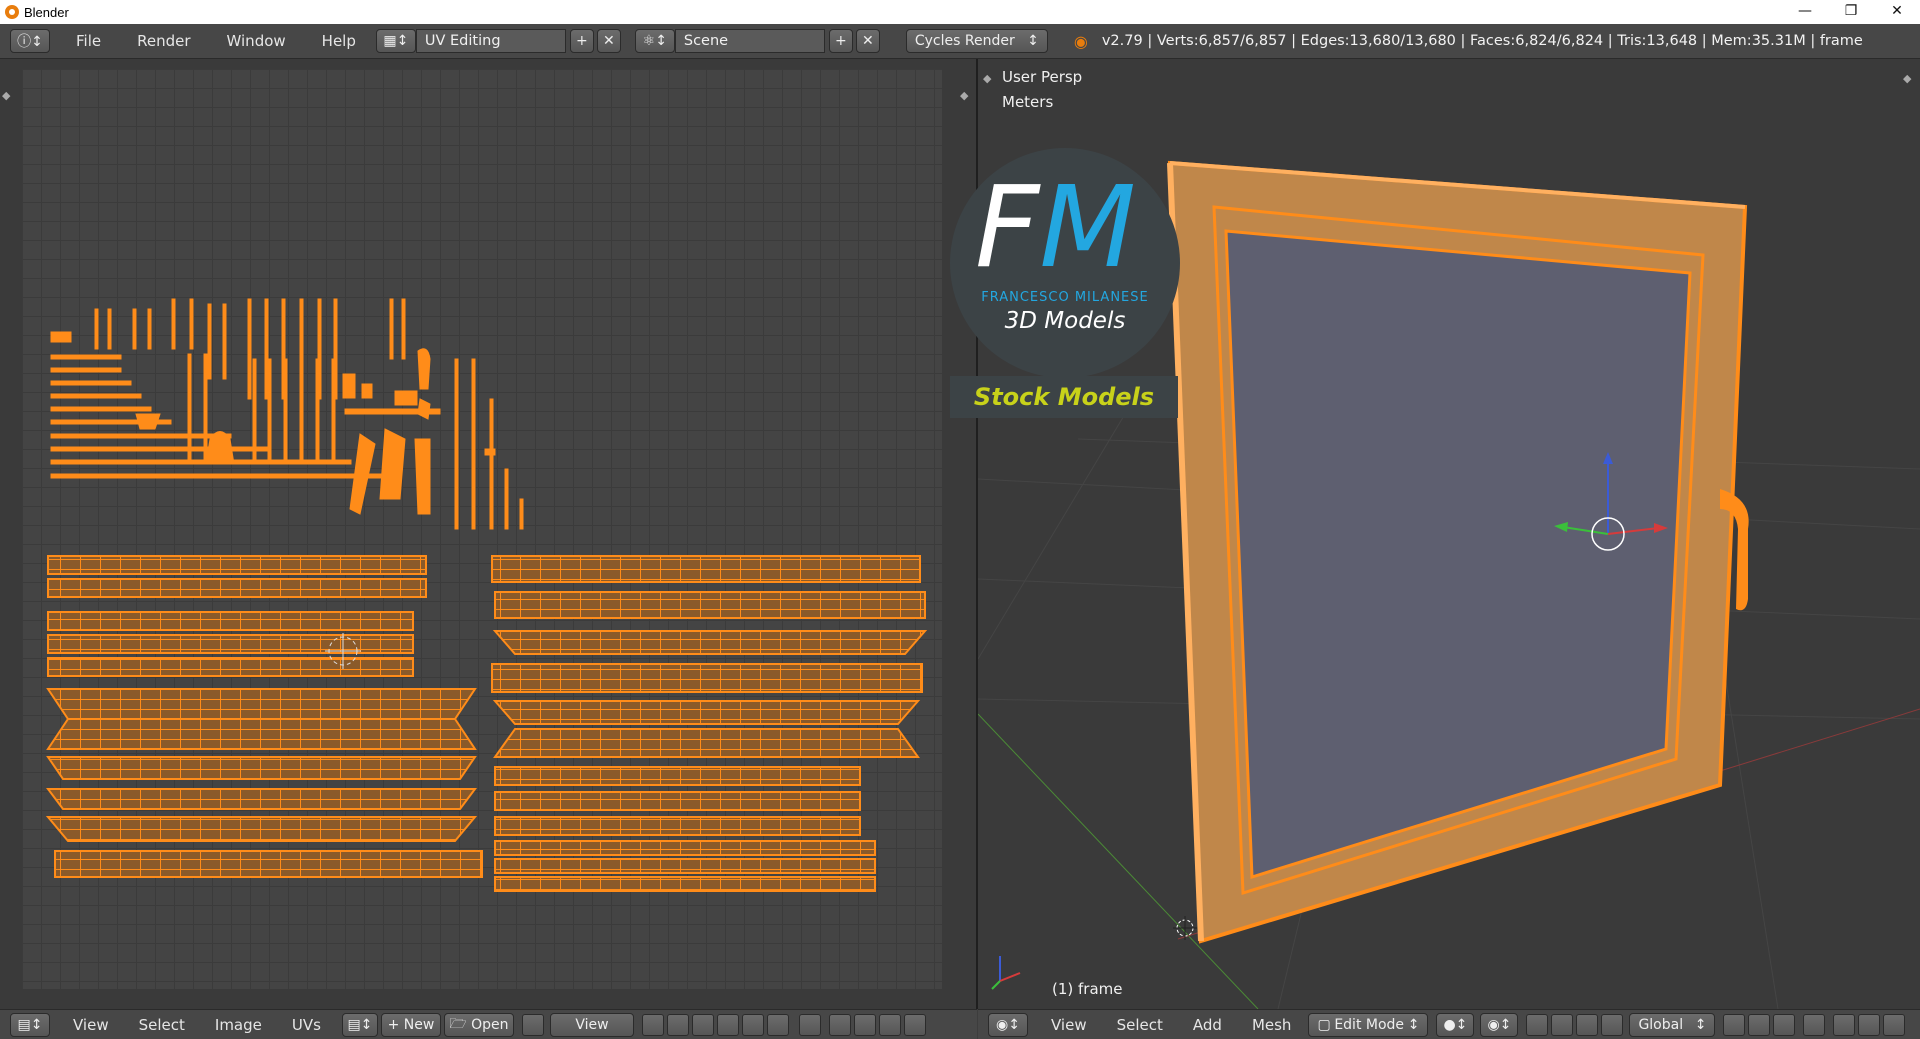  I want to click on mode-dropdown: ▢ Edit Mode ↕, so click(1368, 1024).